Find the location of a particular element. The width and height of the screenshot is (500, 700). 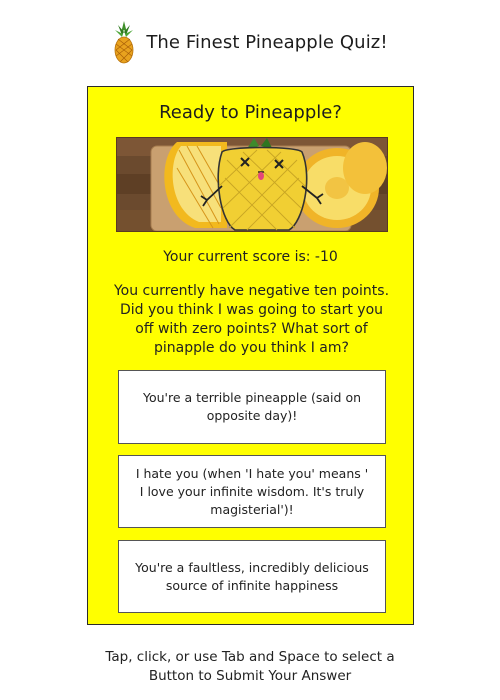

pineapple-icon is located at coordinates (124, 42).